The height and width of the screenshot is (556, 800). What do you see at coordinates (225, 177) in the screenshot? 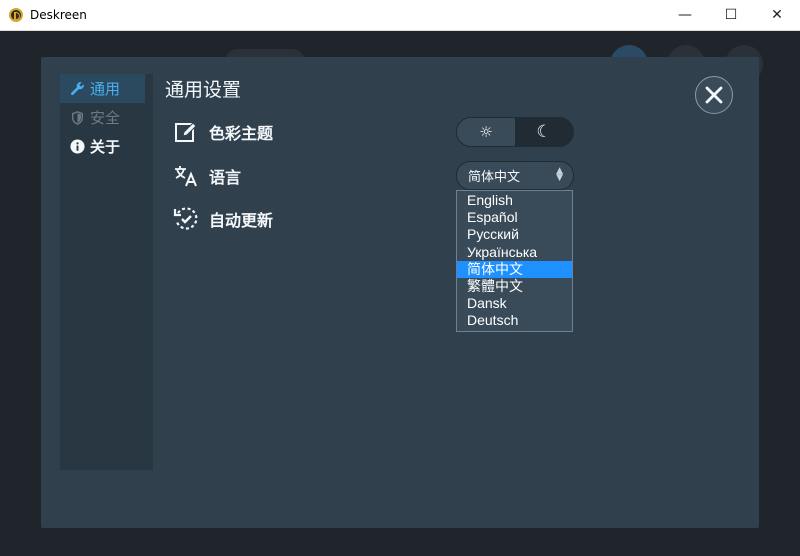
I see `setting-label: 语言` at bounding box center [225, 177].